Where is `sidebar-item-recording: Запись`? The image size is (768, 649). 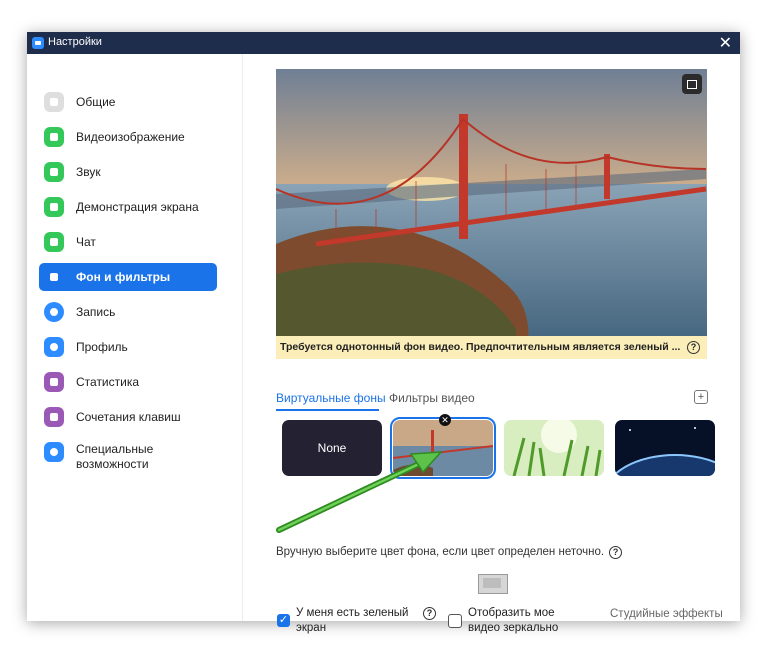
sidebar-item-recording: Запись is located at coordinates (128, 312).